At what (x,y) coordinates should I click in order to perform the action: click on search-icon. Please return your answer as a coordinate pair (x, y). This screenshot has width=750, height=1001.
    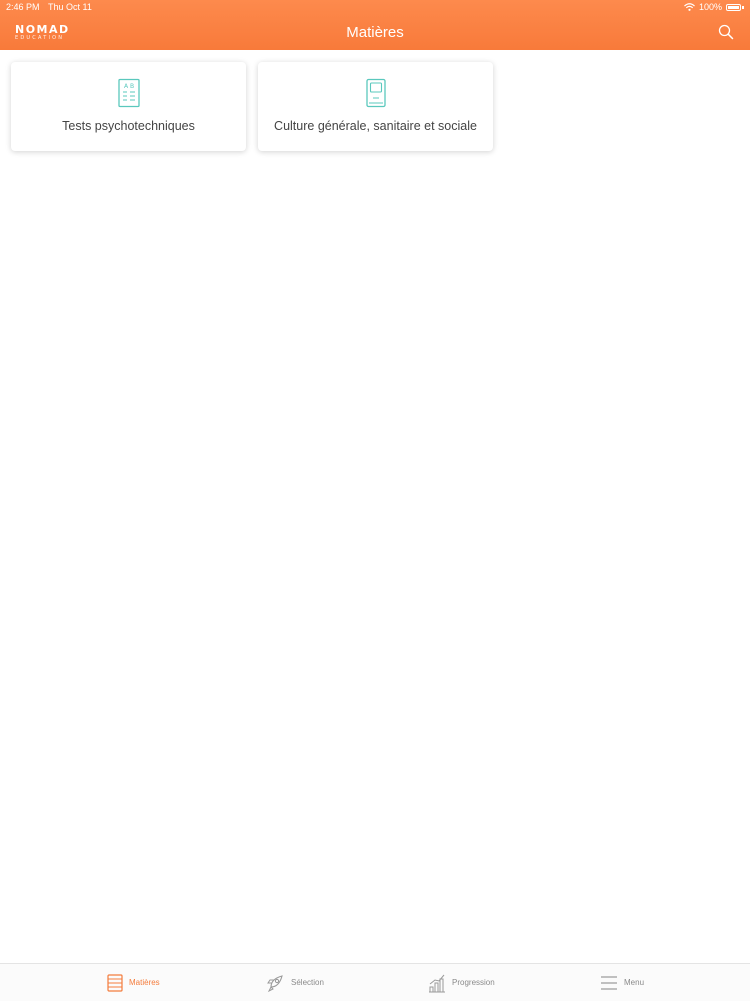
    Looking at the image, I should click on (726, 32).